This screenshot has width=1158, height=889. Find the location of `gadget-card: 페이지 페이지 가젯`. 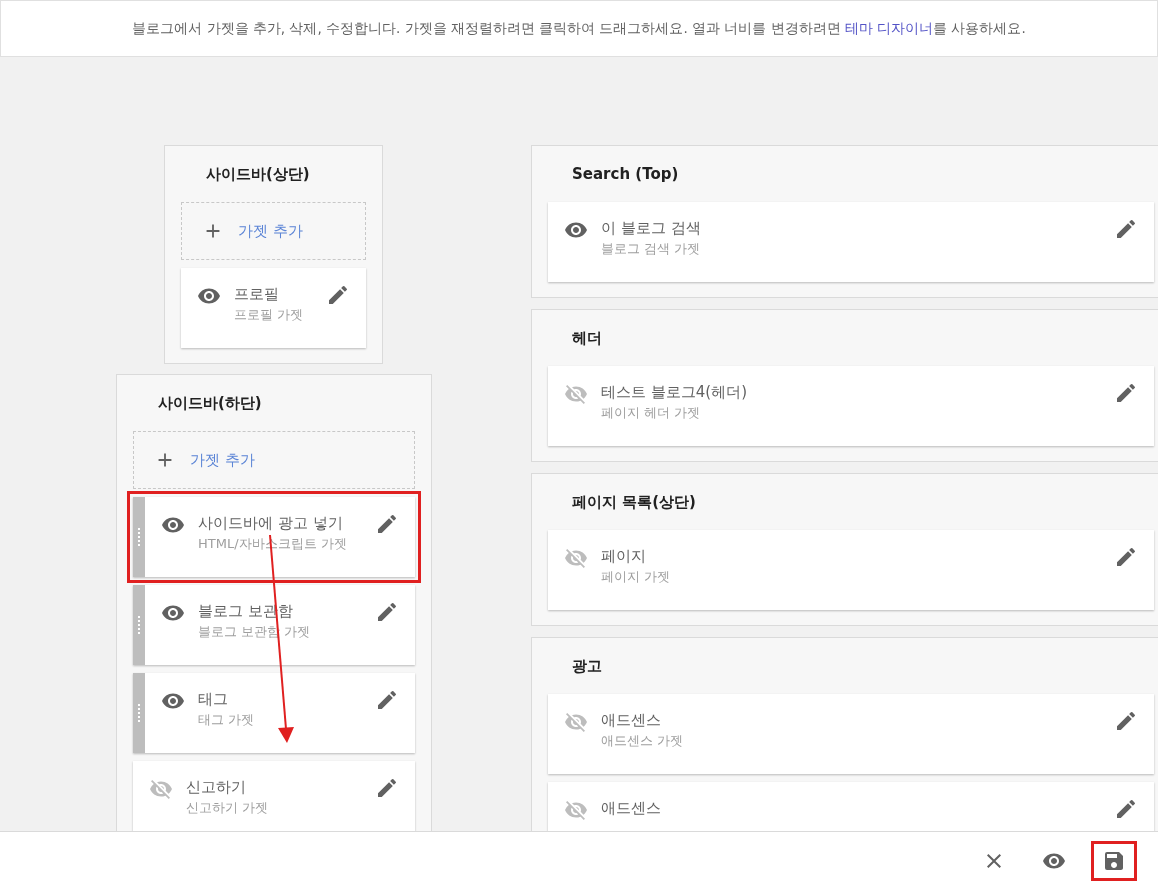

gadget-card: 페이지 페이지 가젯 is located at coordinates (851, 570).